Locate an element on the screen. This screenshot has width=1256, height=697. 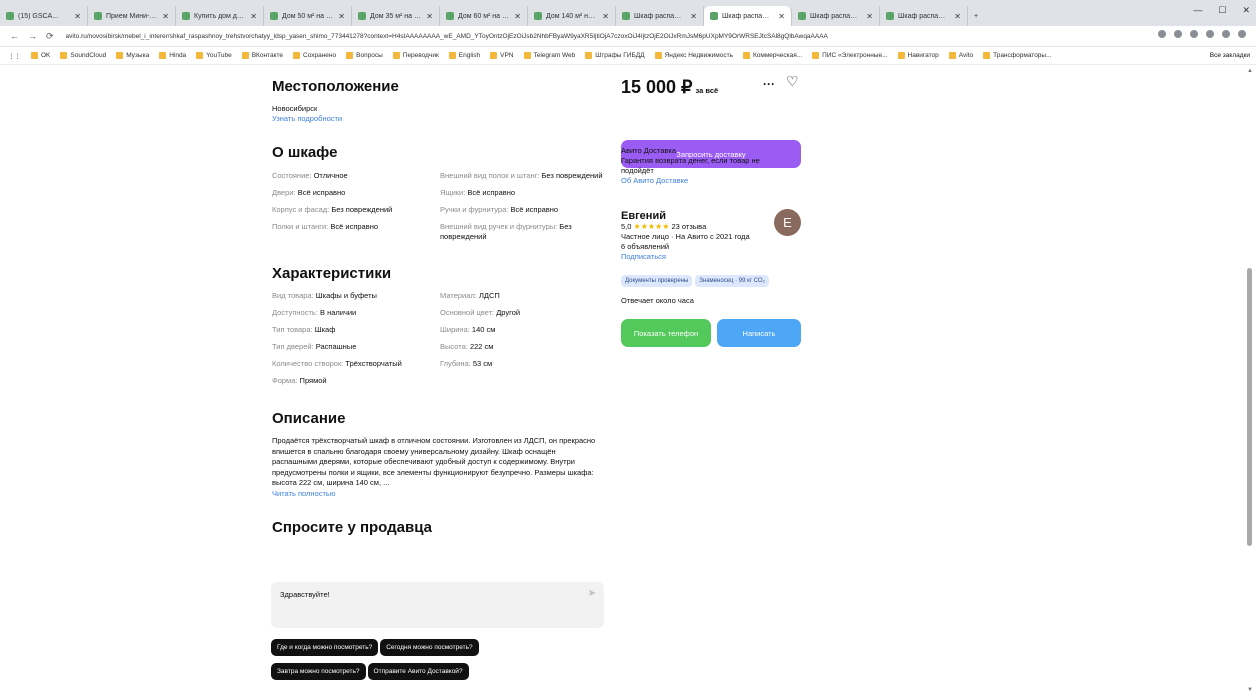
reviews-count: 23 отзыва is located at coordinates (688, 226).